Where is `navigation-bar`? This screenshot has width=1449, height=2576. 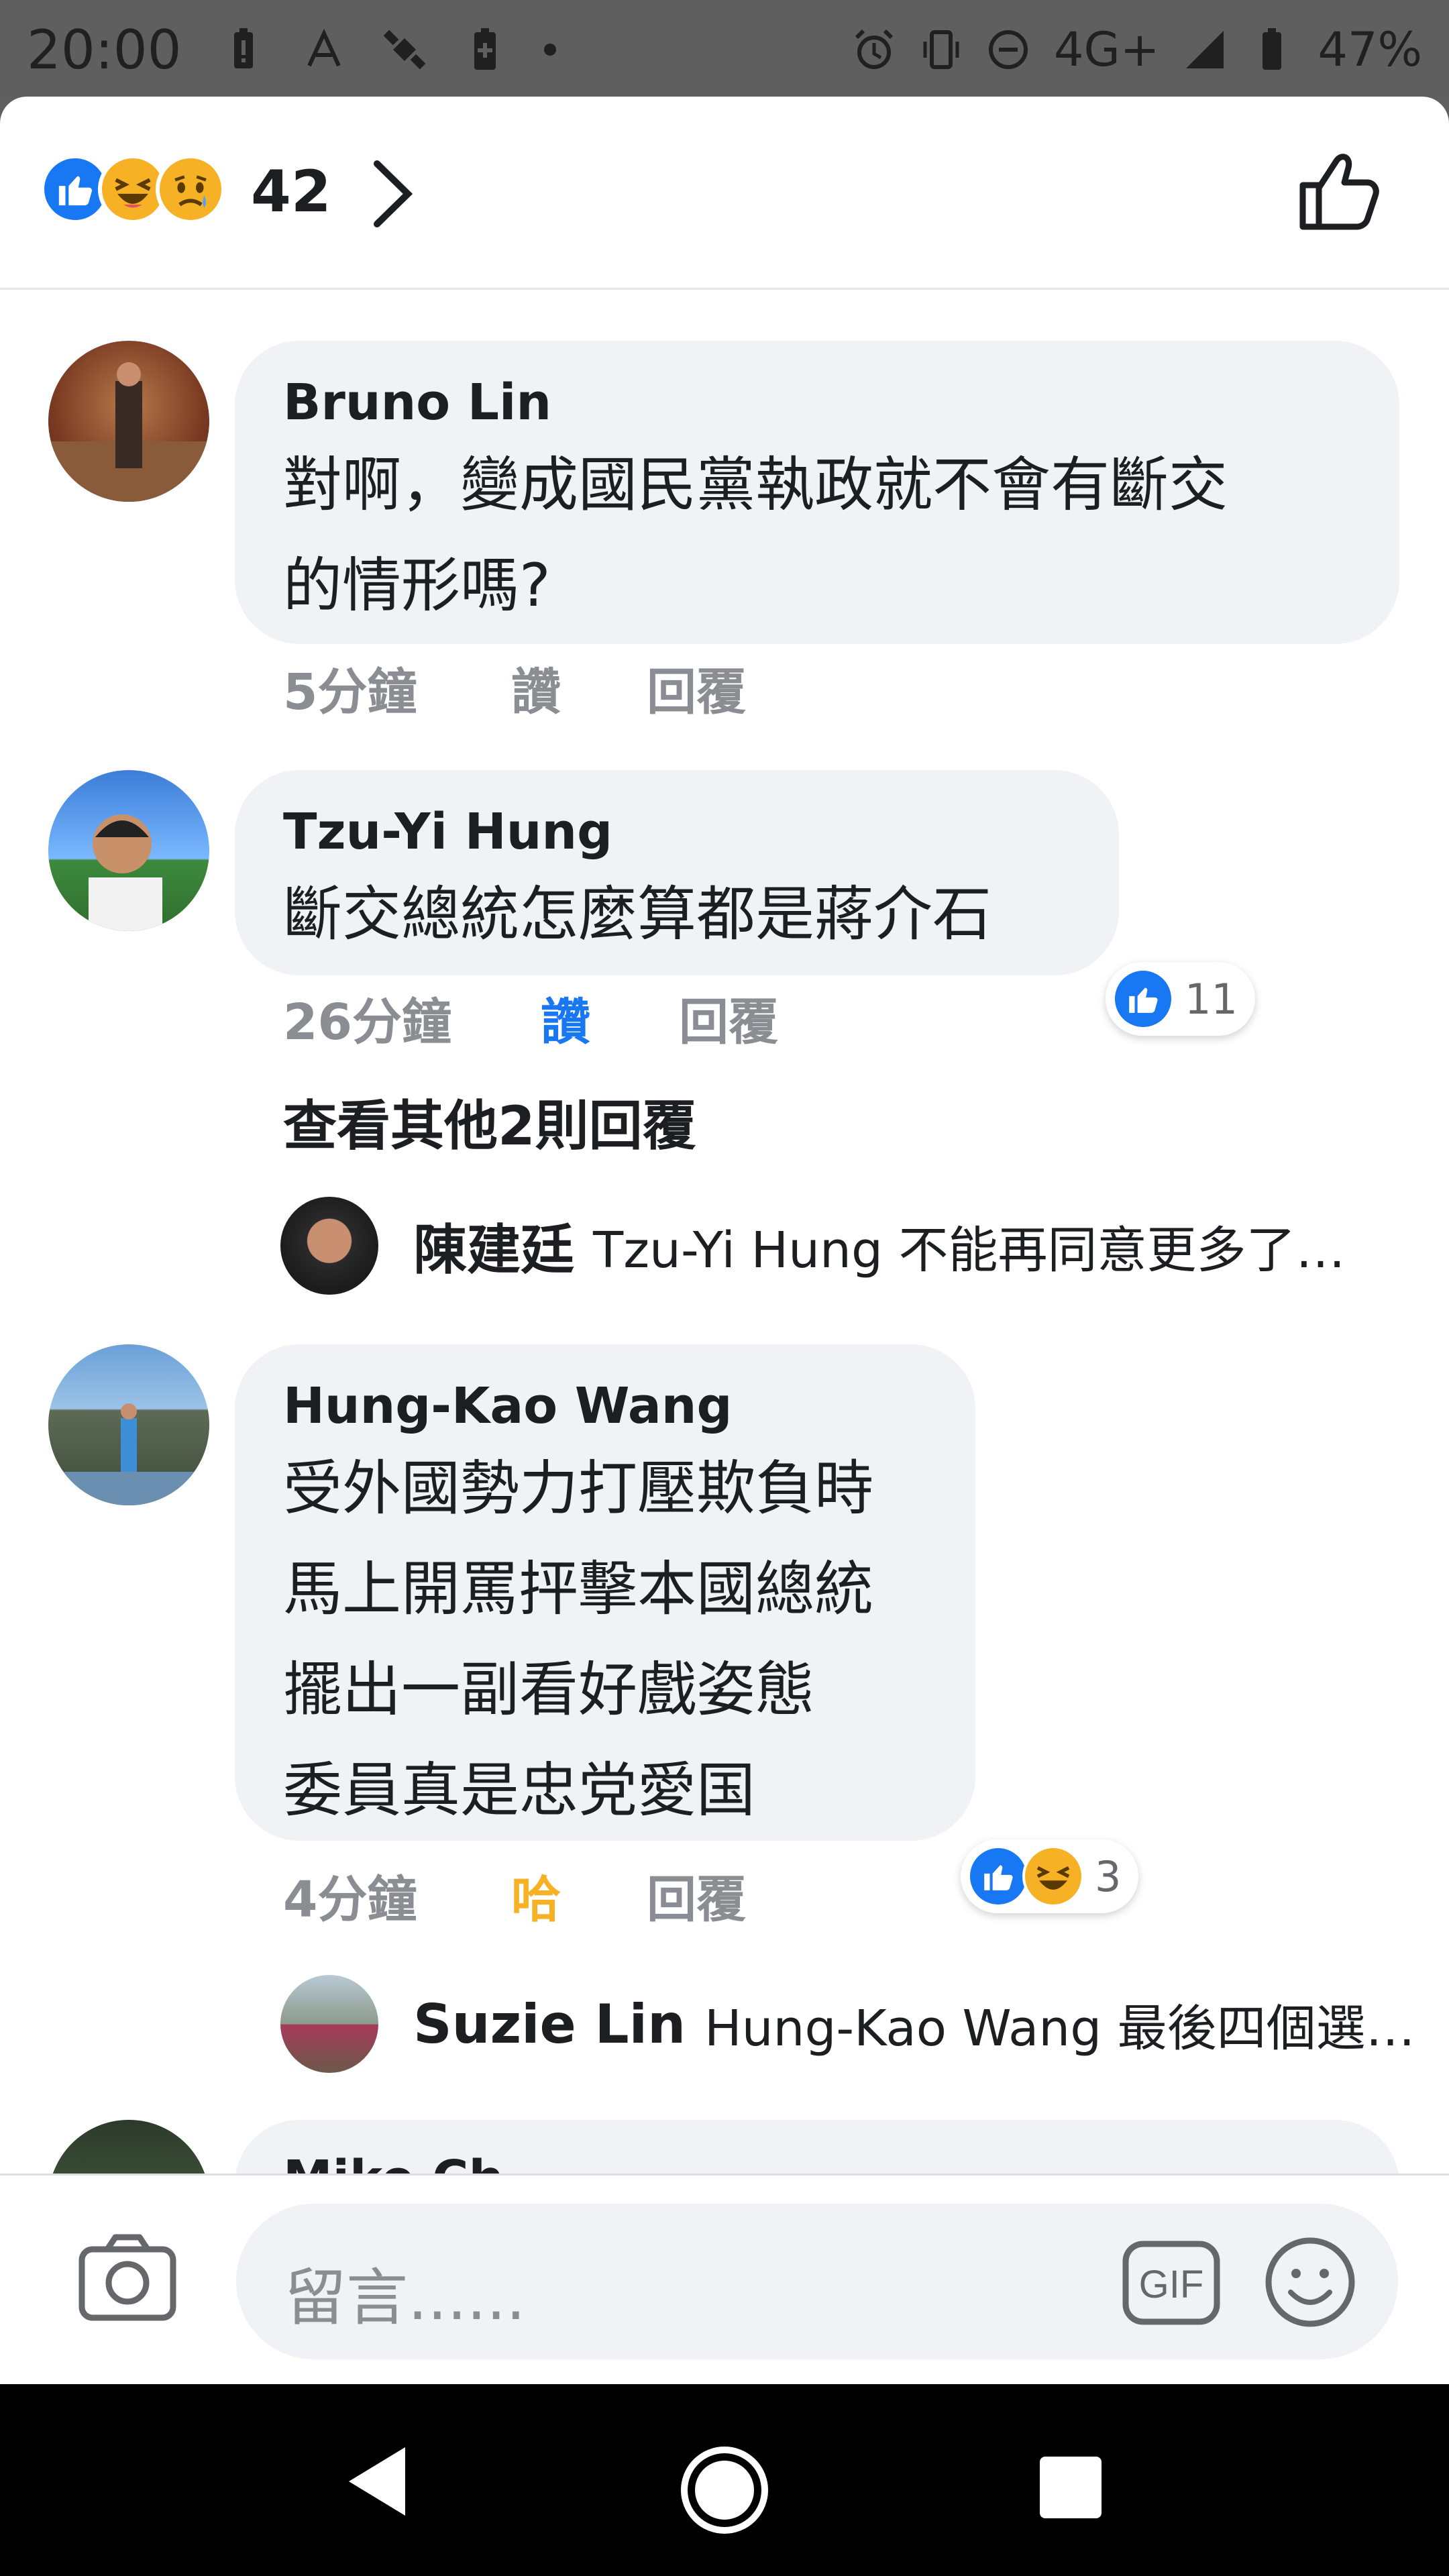 navigation-bar is located at coordinates (724, 2480).